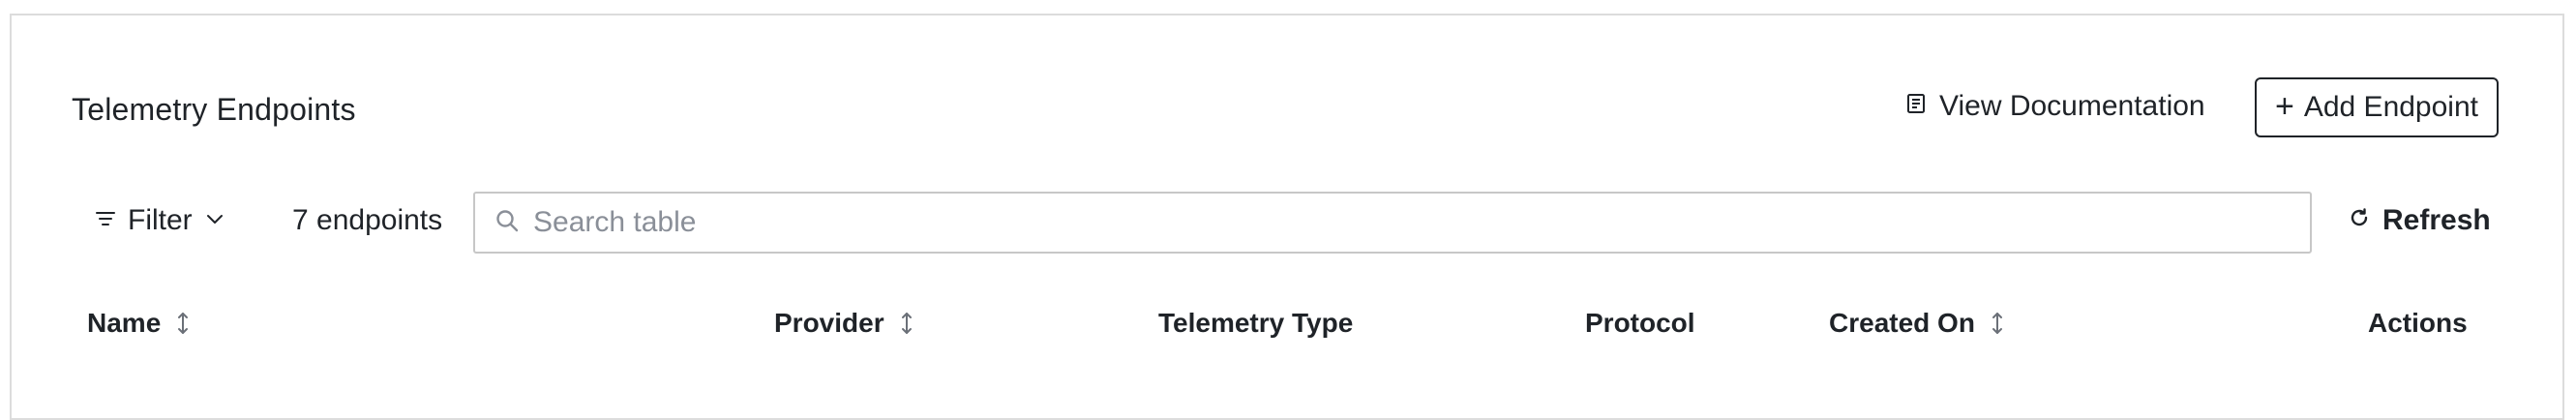 Image resolution: width=2576 pixels, height=420 pixels. Describe the element at coordinates (214, 110) in the screenshot. I see `page-title: Telemetry Endpoints` at that location.